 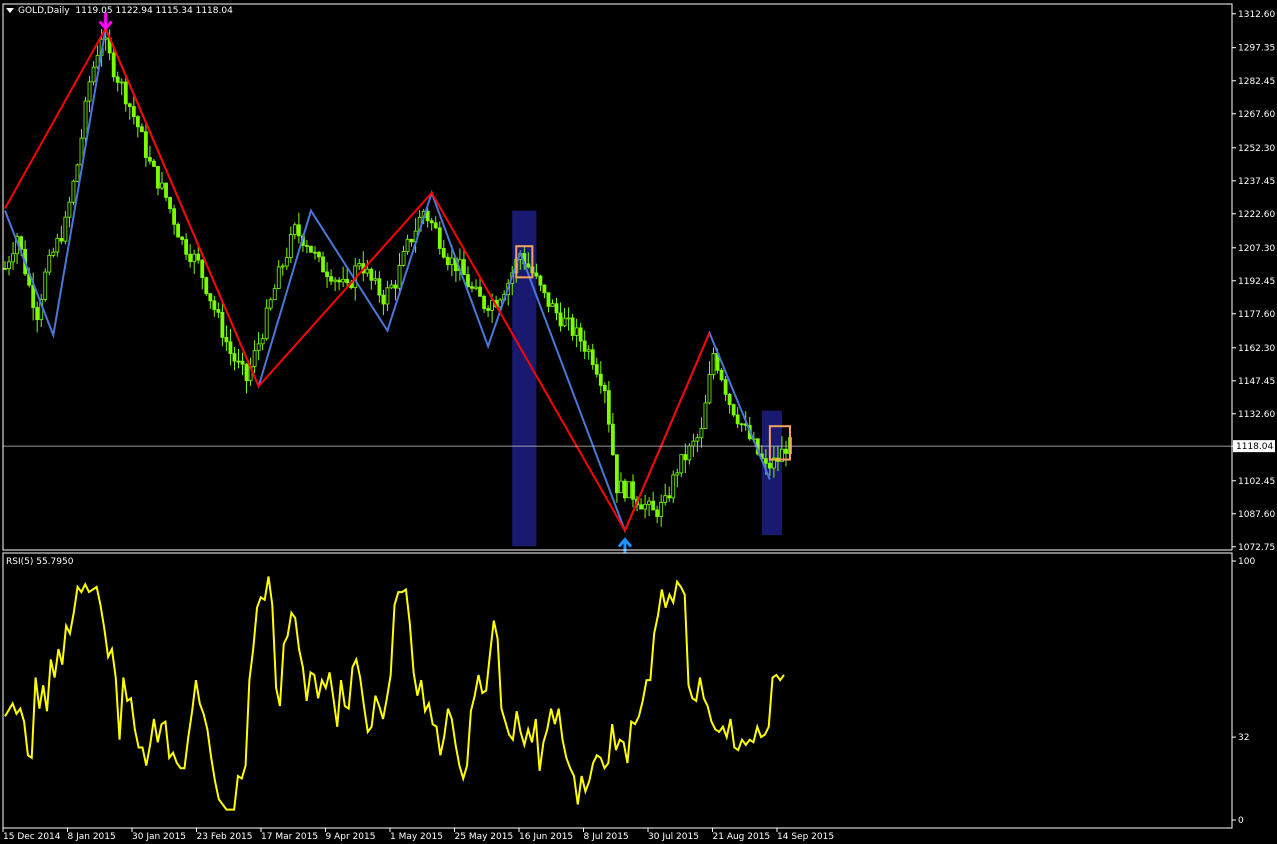 What do you see at coordinates (742, 837) in the screenshot?
I see `x-tick-label: 21 Aug 2015` at bounding box center [742, 837].